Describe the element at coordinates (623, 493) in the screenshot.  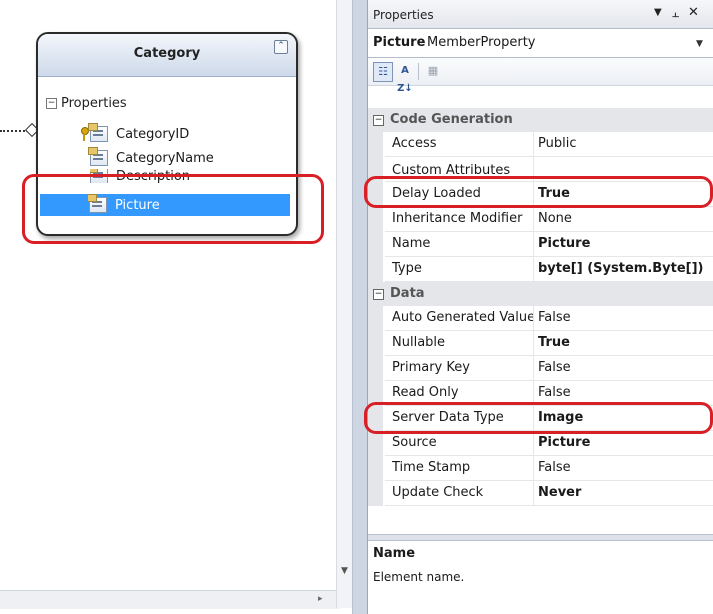
I see `property-value-cell: Never` at that location.